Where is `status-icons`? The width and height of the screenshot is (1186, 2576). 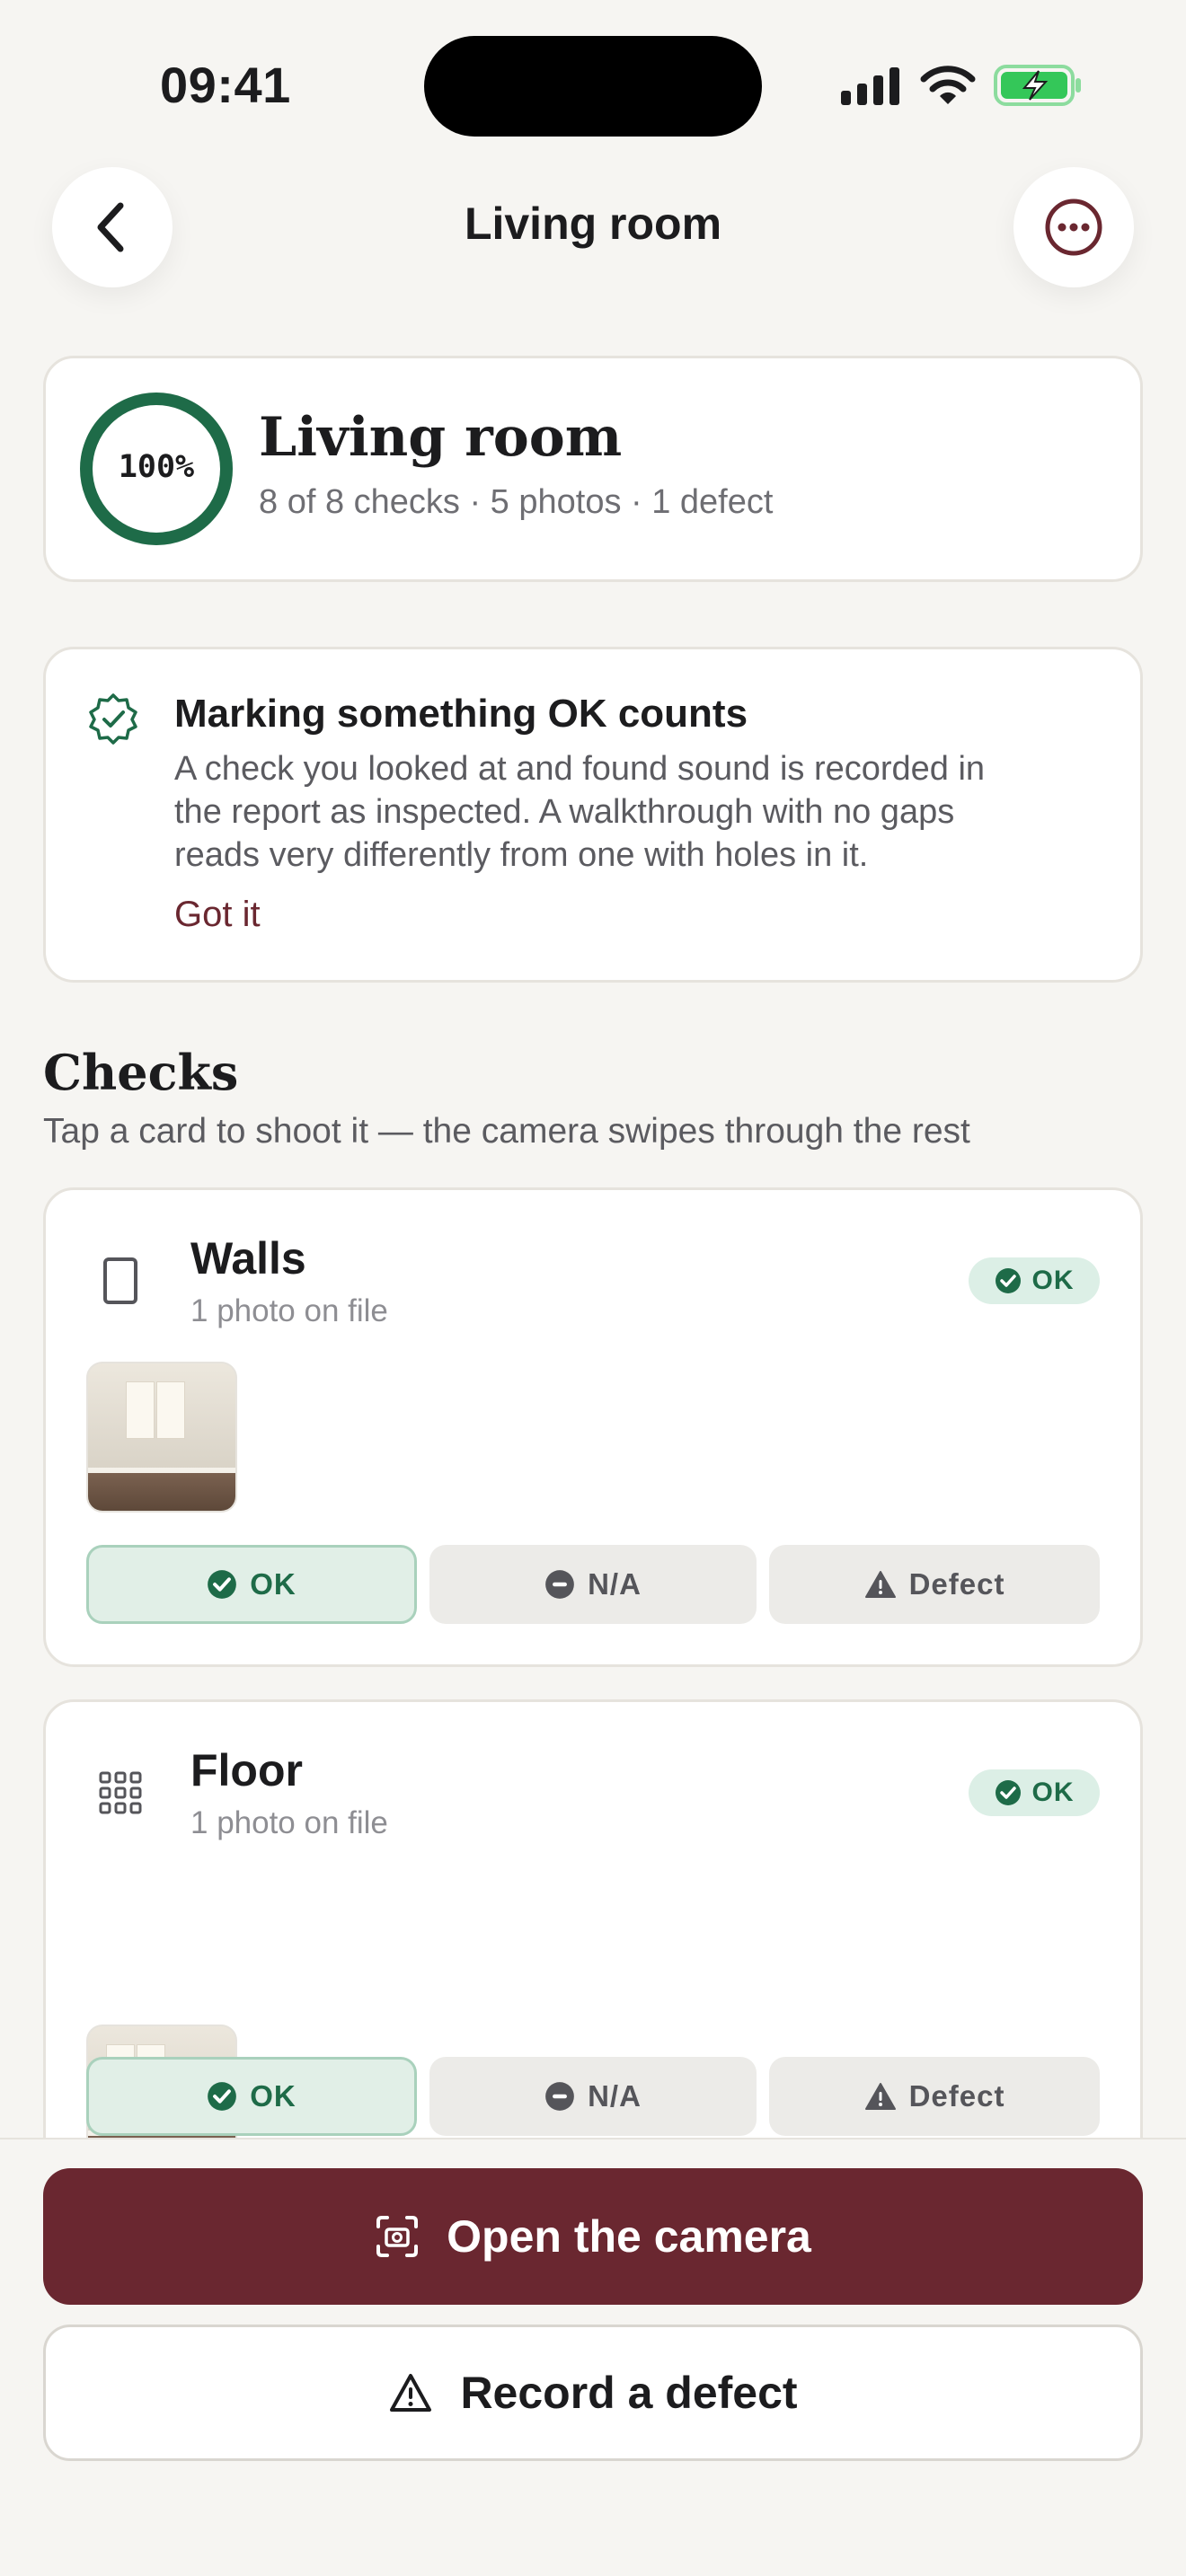
status-icons is located at coordinates (961, 85).